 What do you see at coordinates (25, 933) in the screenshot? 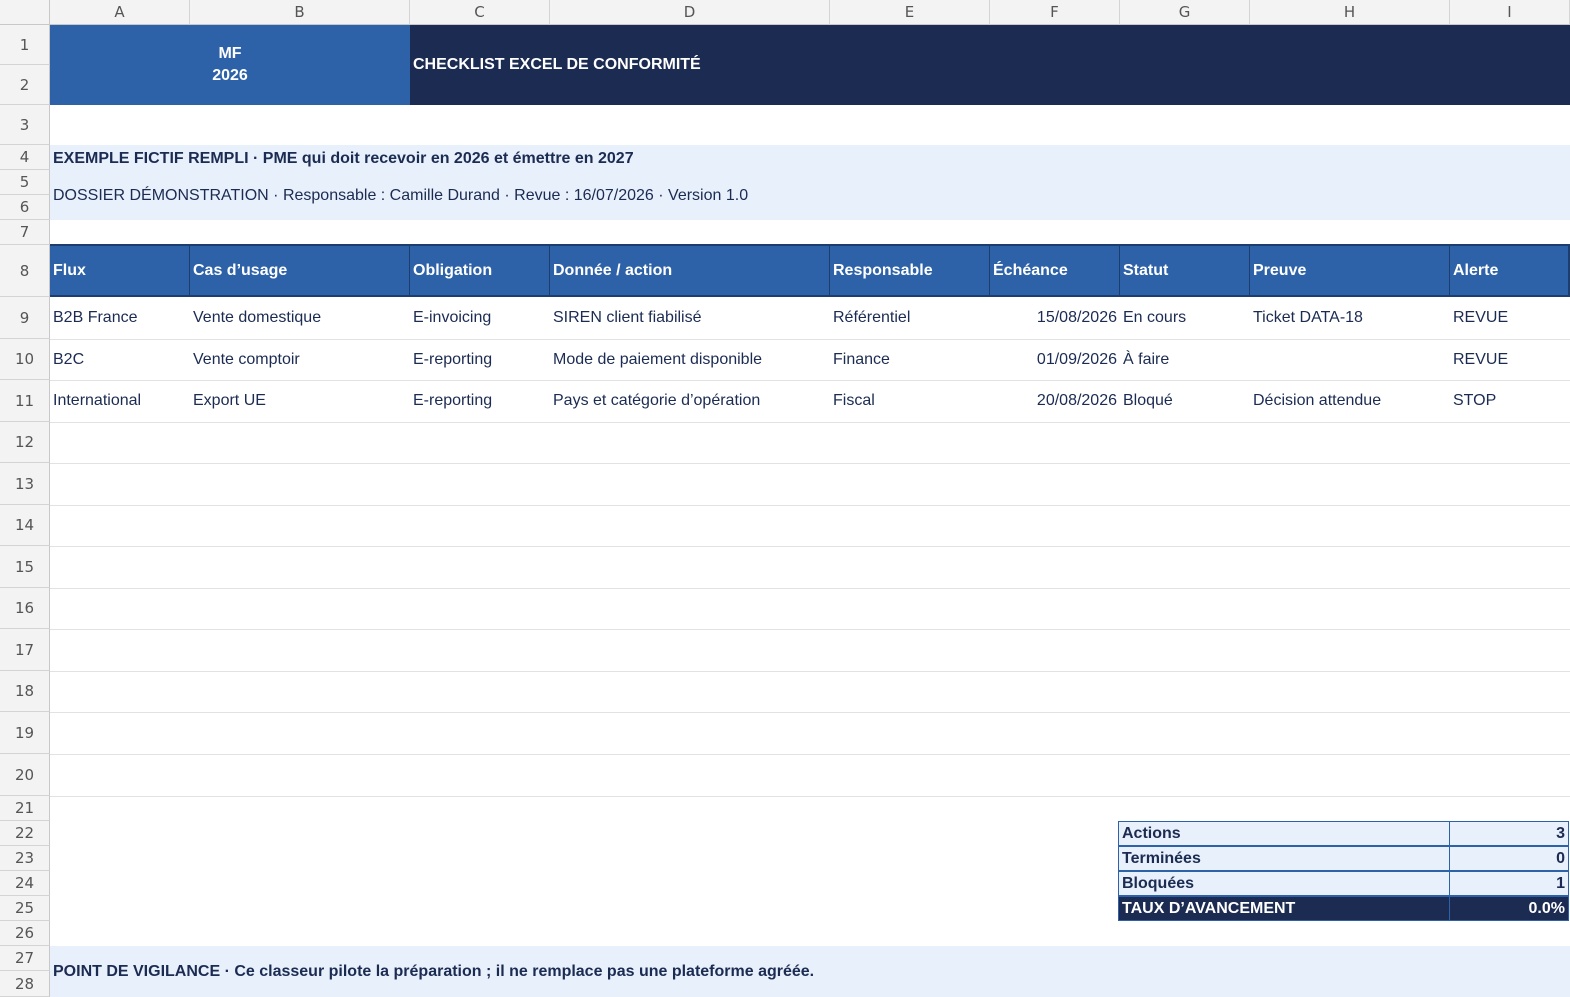
I see `row-header-26: 26` at bounding box center [25, 933].